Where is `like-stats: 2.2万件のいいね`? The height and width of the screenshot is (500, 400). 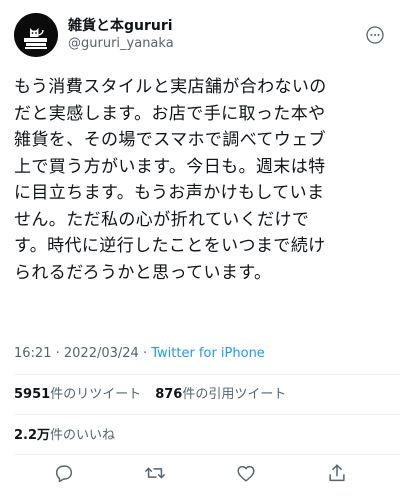 like-stats: 2.2万件のいいね is located at coordinates (64, 436).